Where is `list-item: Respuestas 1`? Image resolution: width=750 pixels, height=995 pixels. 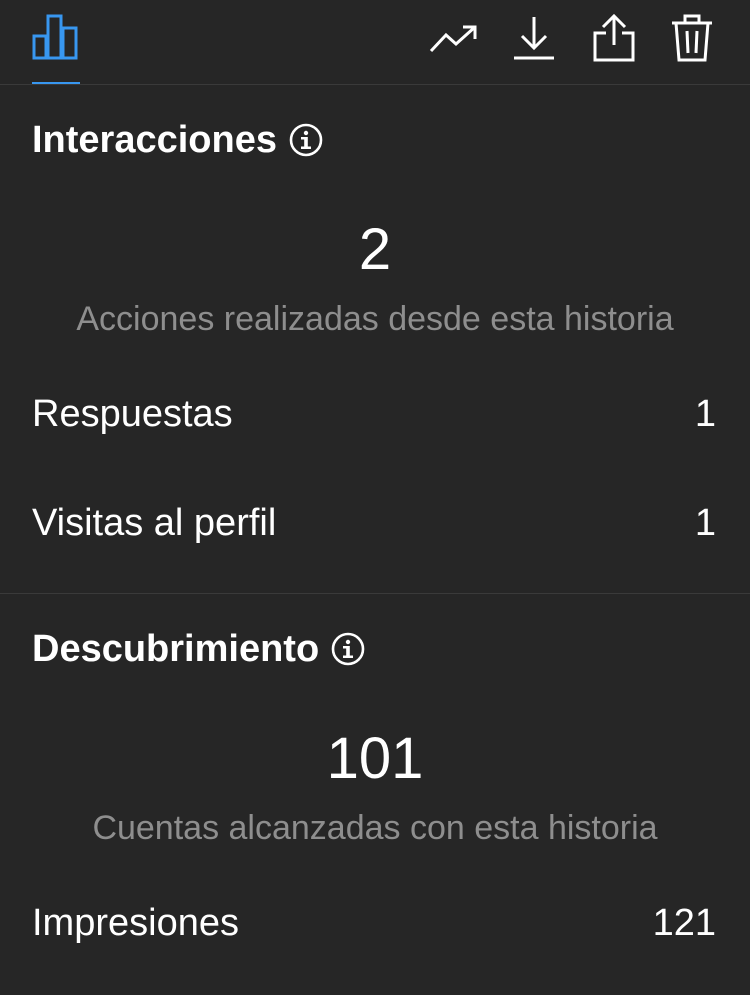 list-item: Respuestas 1 is located at coordinates (374, 414).